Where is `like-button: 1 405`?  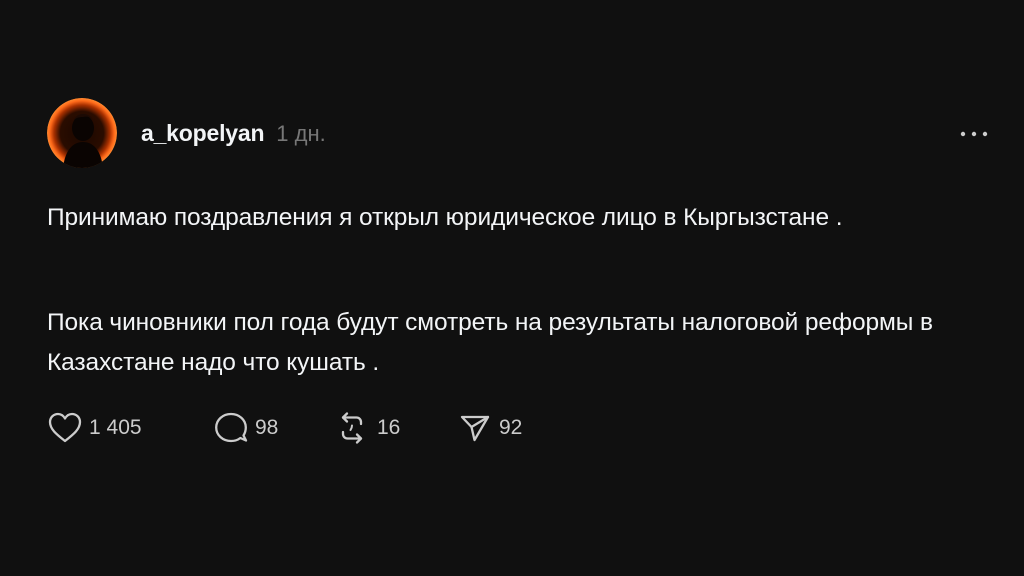 like-button: 1 405 is located at coordinates (130, 428).